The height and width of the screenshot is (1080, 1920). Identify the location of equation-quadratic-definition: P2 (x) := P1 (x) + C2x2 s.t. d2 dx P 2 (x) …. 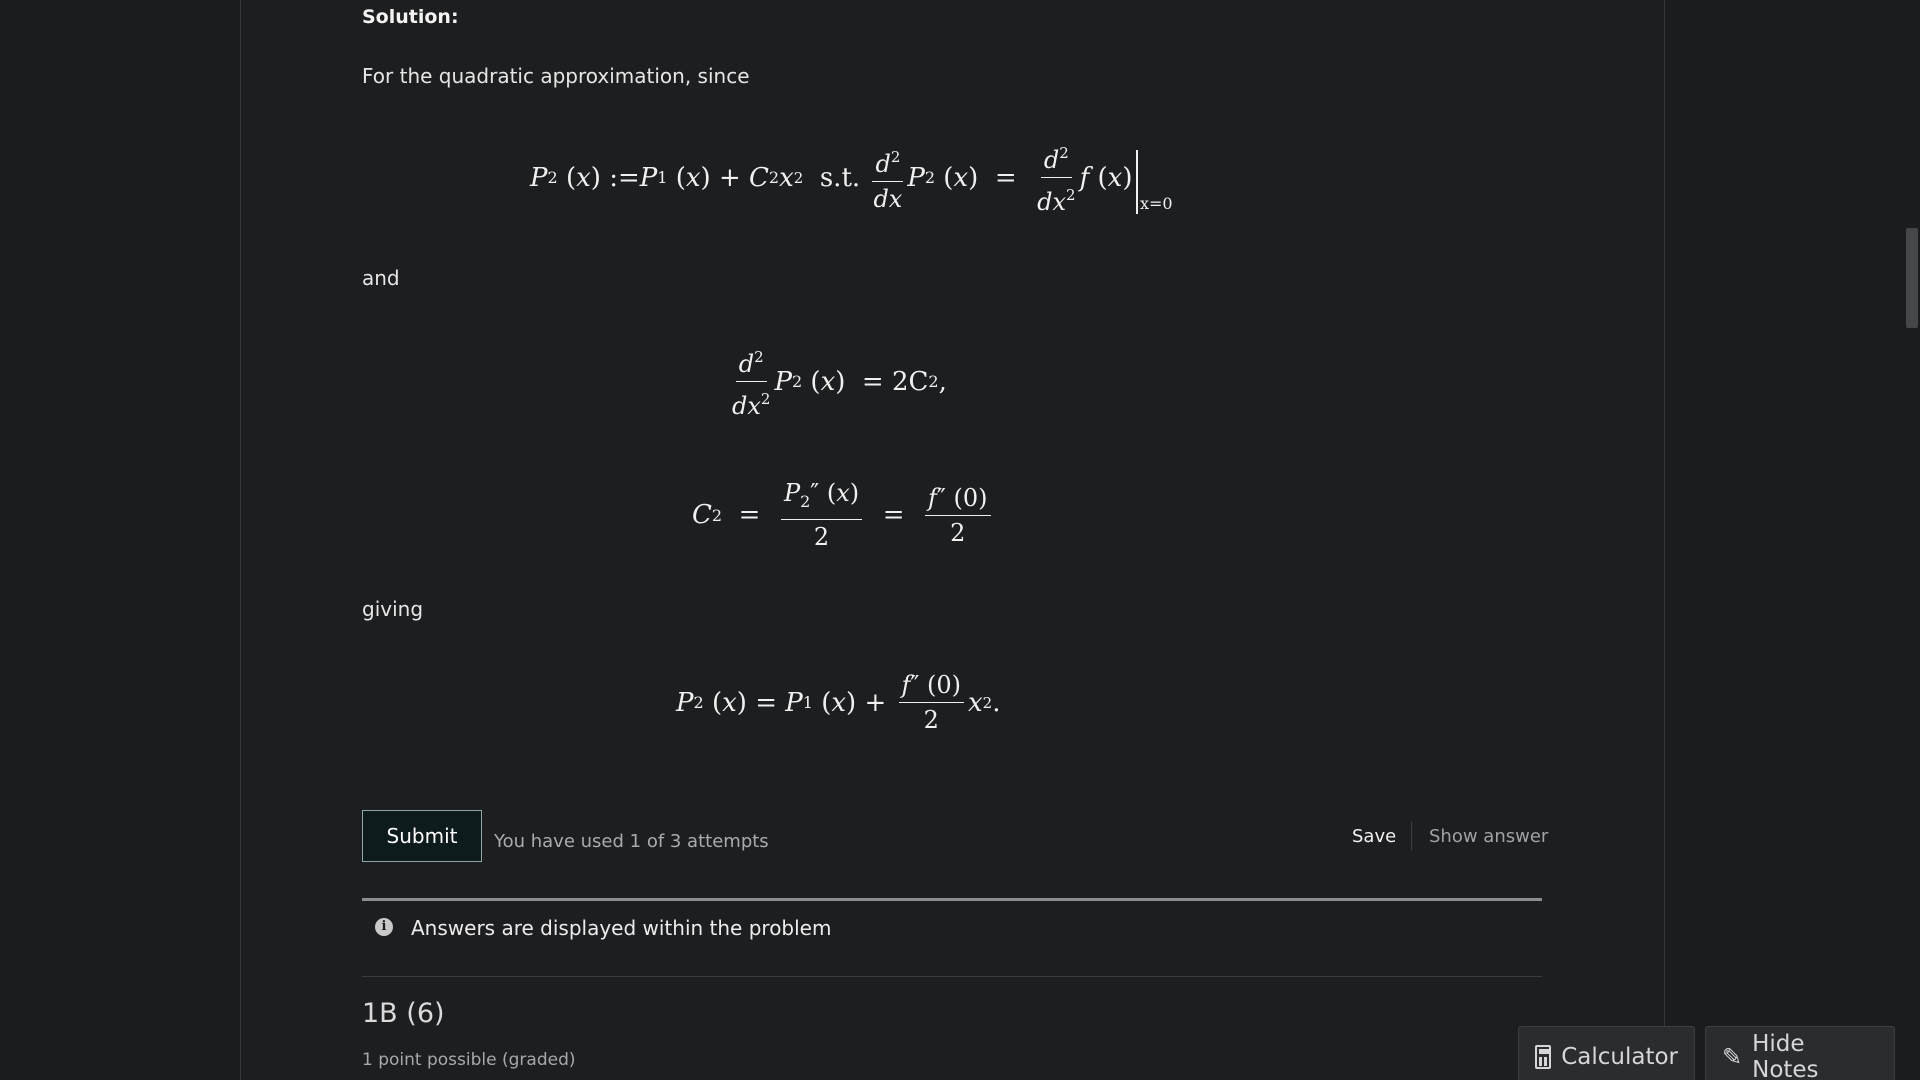
(851, 177).